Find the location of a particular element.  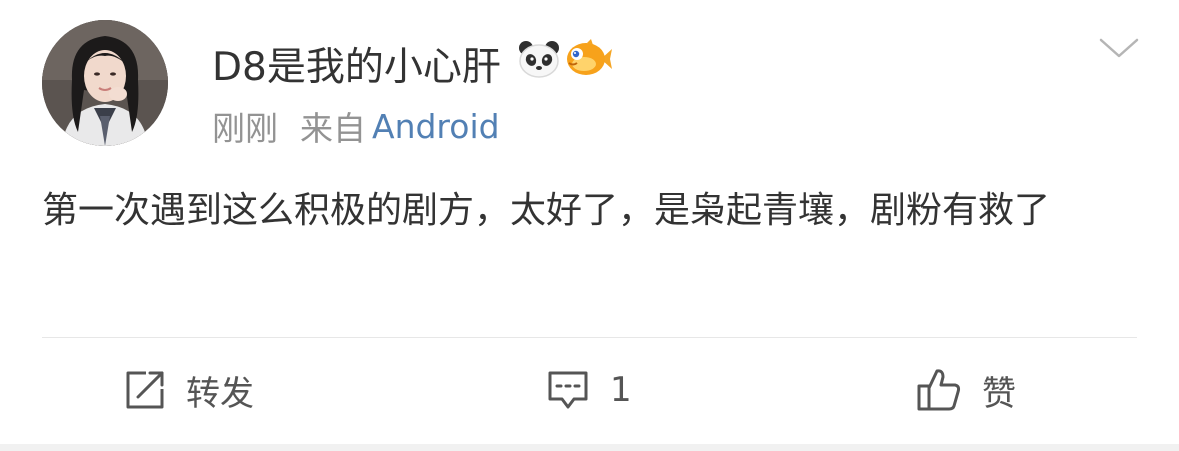

repost-button: 转发 is located at coordinates (189, 390).